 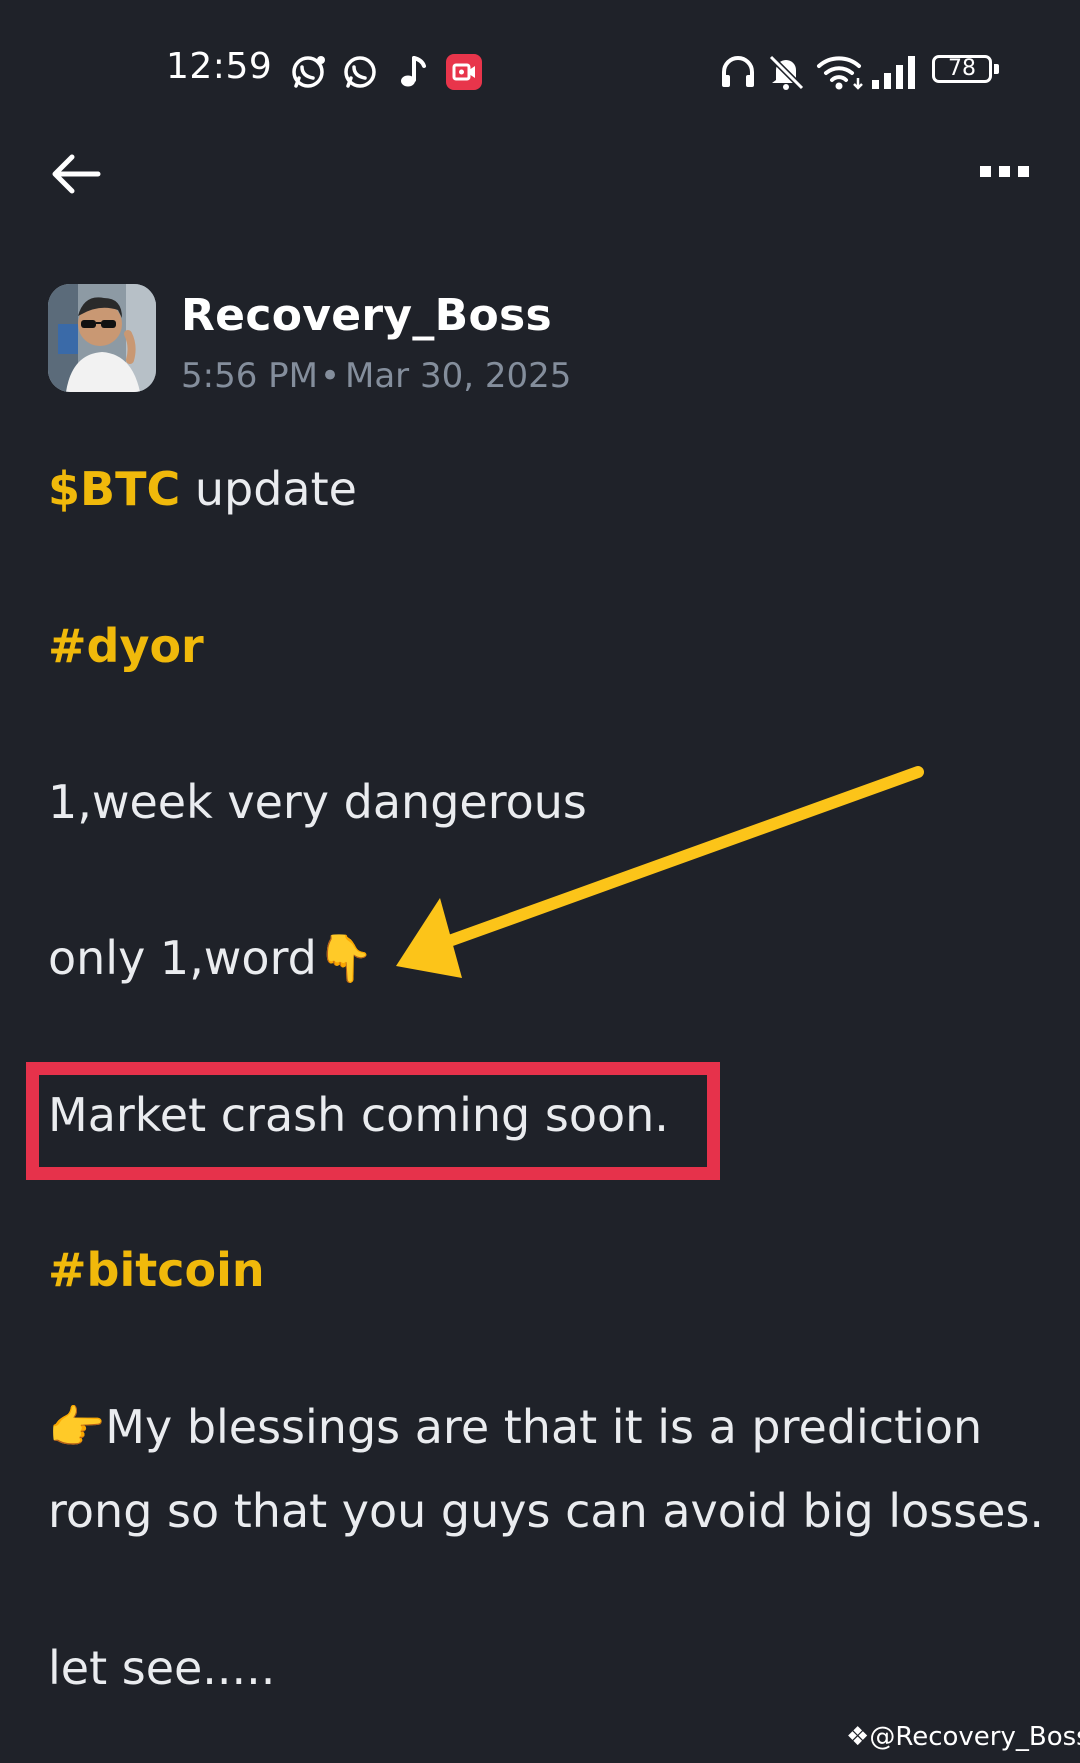 What do you see at coordinates (219, 66) in the screenshot?
I see `status-time: 12:59` at bounding box center [219, 66].